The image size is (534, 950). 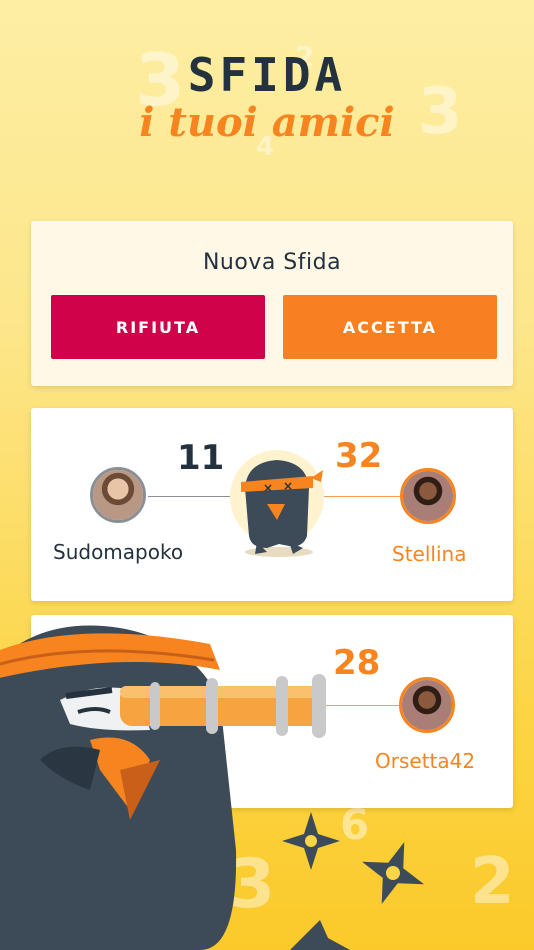 What do you see at coordinates (390, 327) in the screenshot?
I see `accept-button: ACCETTA` at bounding box center [390, 327].